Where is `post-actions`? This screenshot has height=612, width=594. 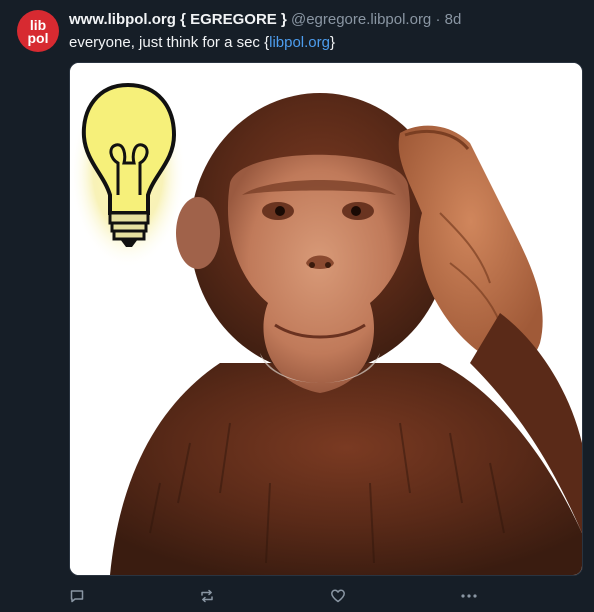
post-actions is located at coordinates (326, 596).